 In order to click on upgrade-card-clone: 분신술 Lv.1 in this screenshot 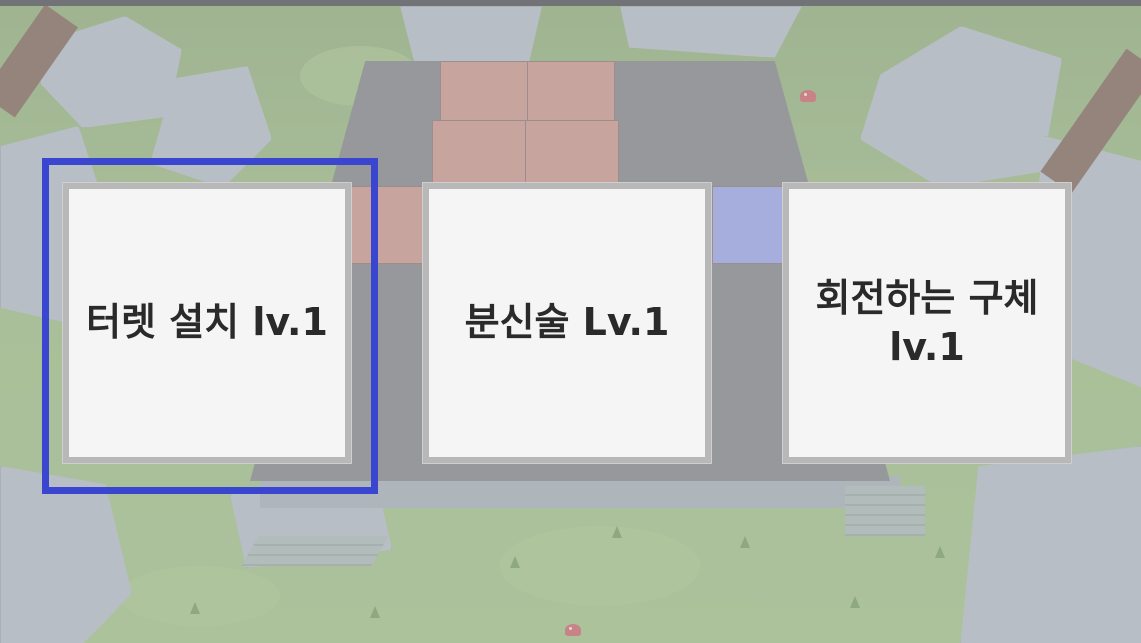, I will do `click(567, 323)`.